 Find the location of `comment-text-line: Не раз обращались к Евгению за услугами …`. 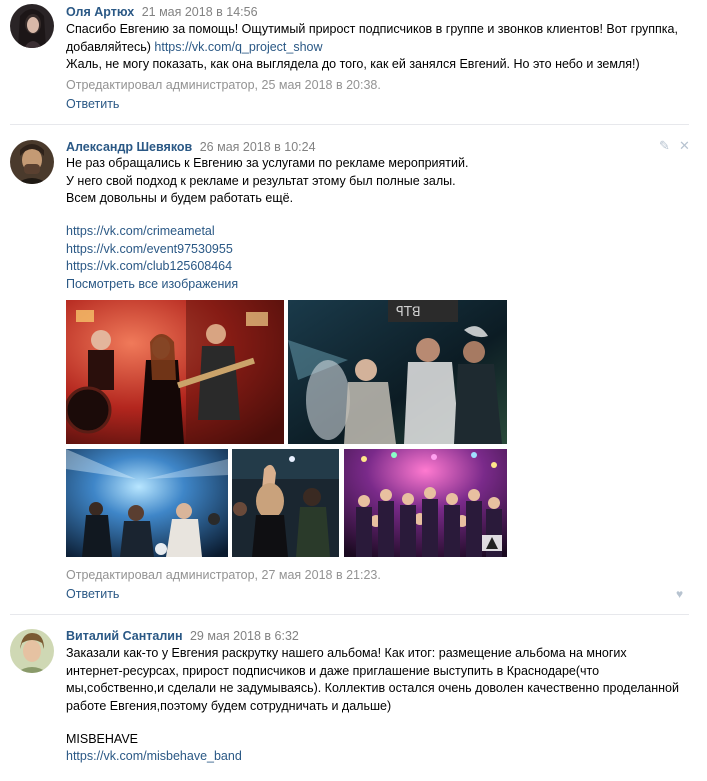

comment-text-line: Не раз обращались к Евгению за услугами … is located at coordinates (267, 163).